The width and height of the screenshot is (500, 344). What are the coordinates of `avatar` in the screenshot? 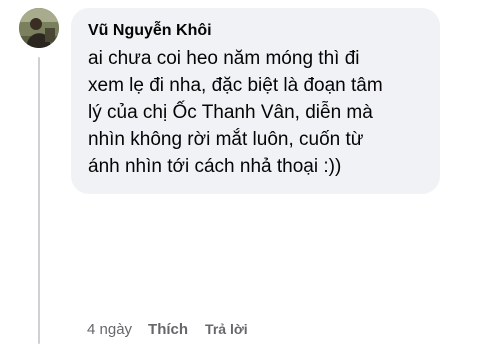 It's located at (39, 28).